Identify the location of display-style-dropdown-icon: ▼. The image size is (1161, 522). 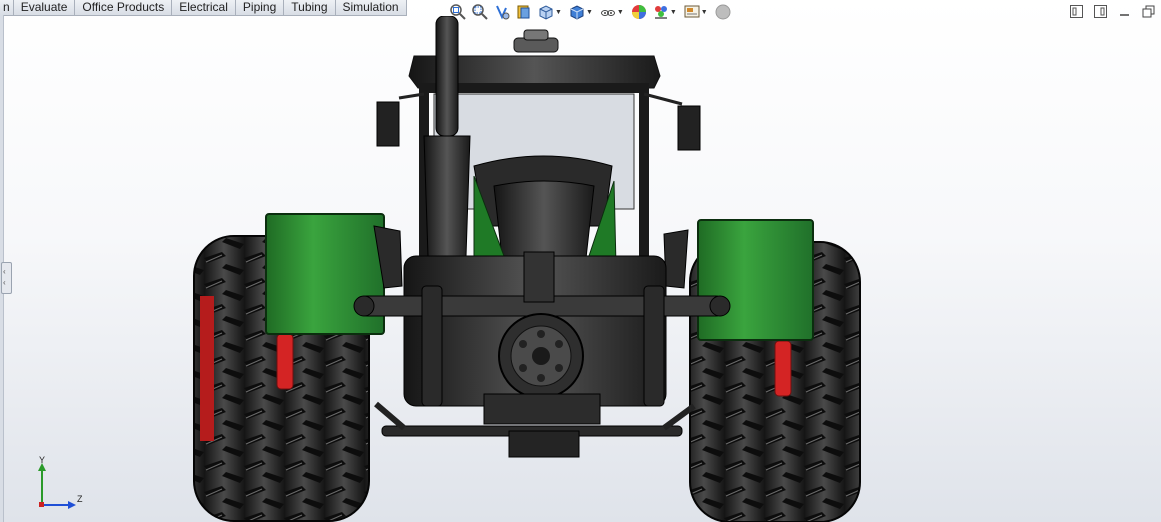
(589, 12).